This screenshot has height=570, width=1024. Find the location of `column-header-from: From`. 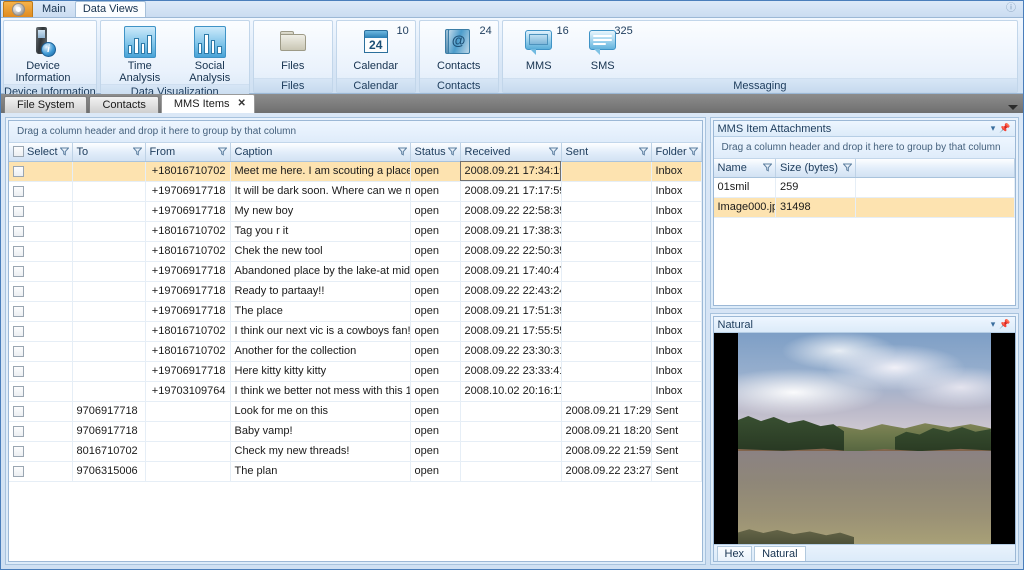

column-header-from: From is located at coordinates (188, 152).